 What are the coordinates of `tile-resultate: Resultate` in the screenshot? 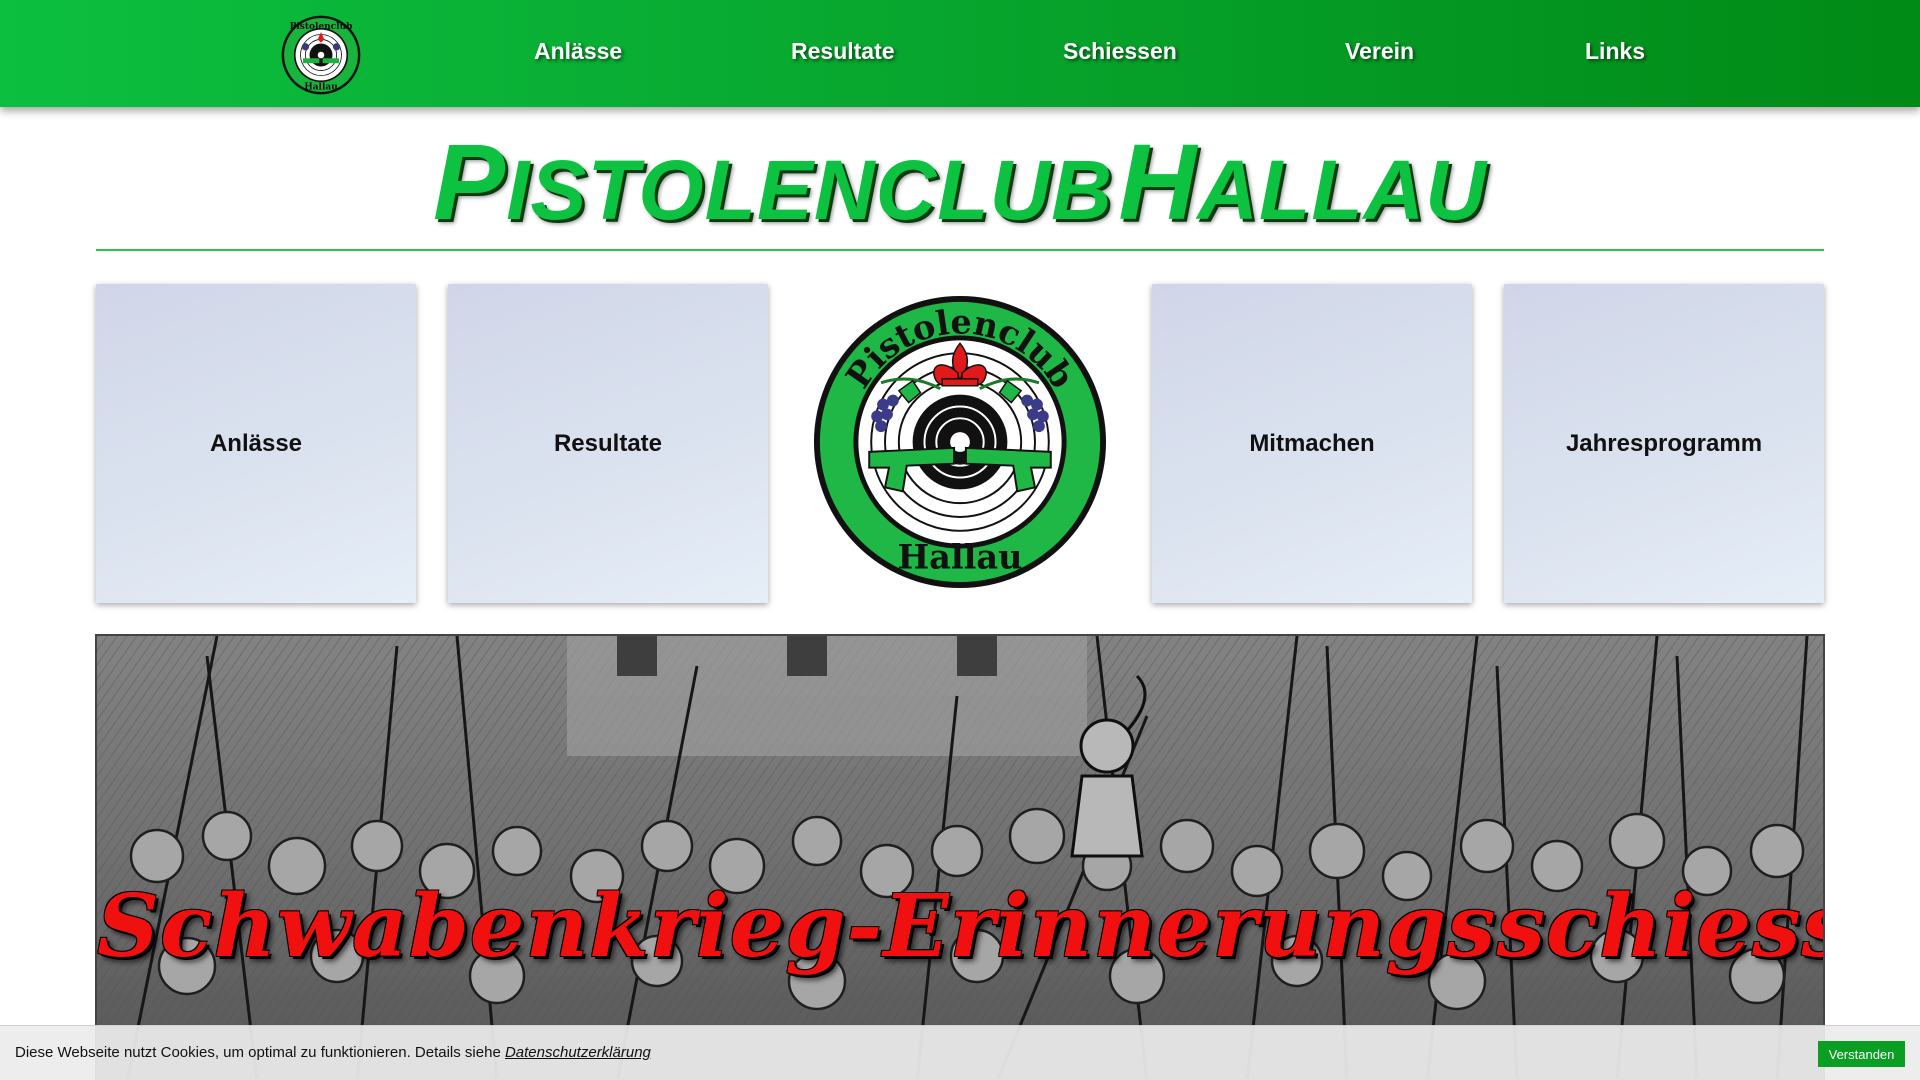 It's located at (608, 443).